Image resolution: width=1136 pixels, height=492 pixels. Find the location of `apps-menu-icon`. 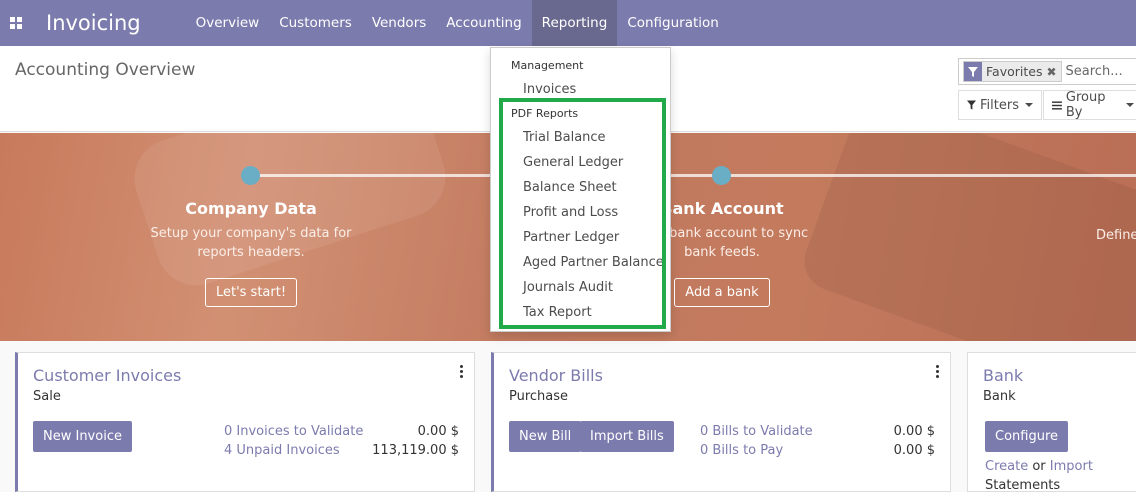

apps-menu-icon is located at coordinates (16, 23).